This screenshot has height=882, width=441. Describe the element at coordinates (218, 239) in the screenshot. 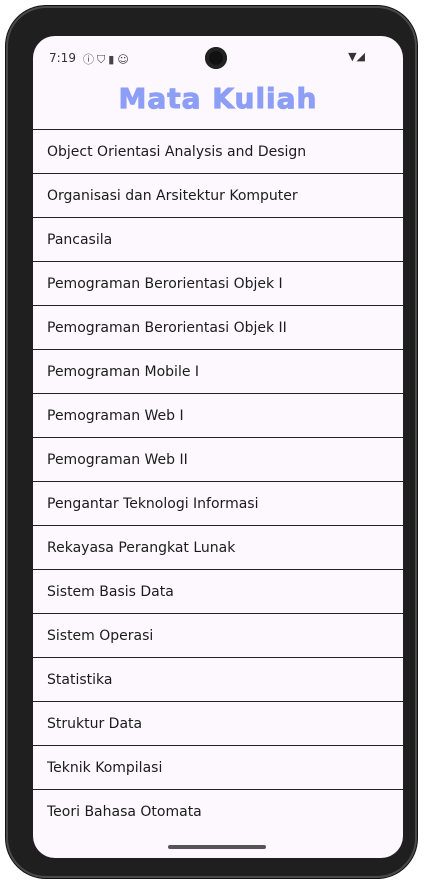

I see `list-item: Pancasila` at that location.